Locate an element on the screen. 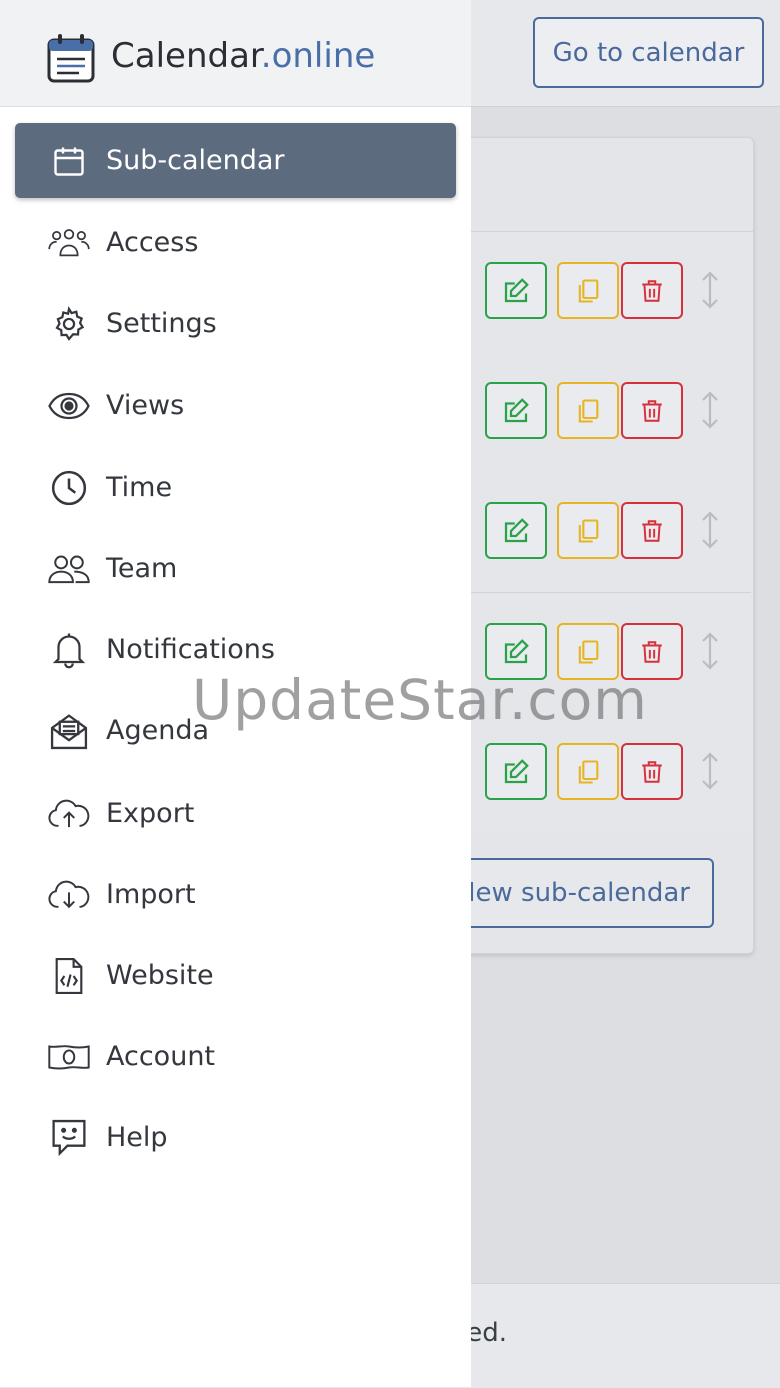 This screenshot has width=780, height=1388. nav-item-help: Help is located at coordinates (235, 1137).